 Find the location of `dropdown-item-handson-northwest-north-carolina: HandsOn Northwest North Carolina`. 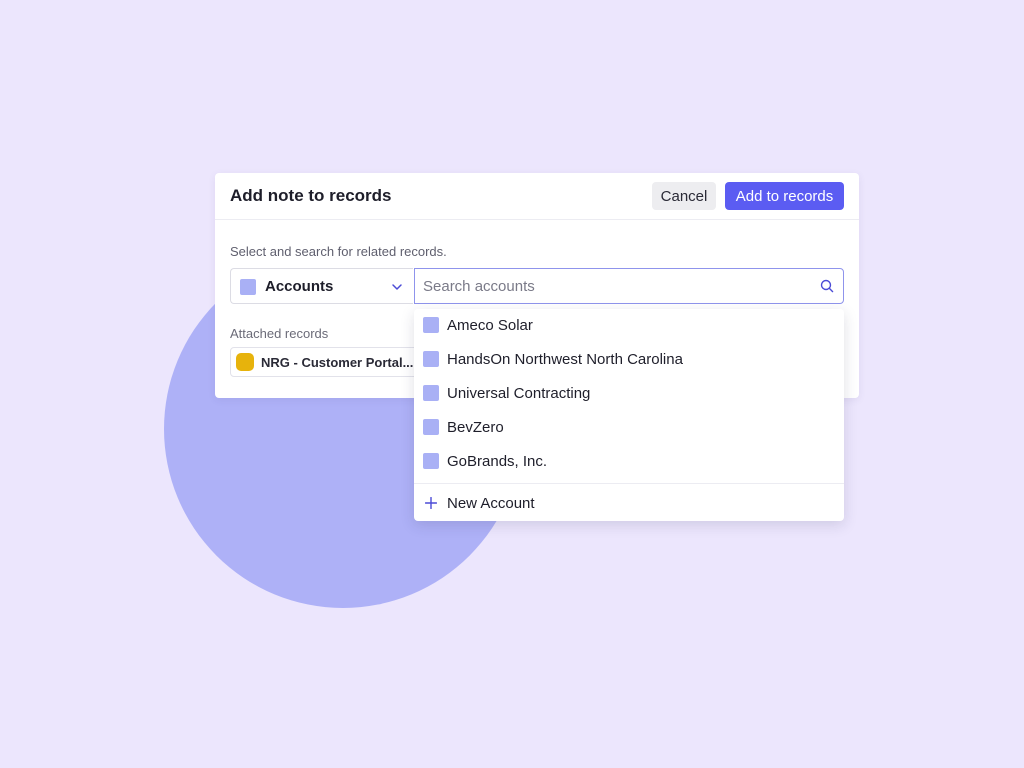

dropdown-item-handson-northwest-north-carolina: HandsOn Northwest North Carolina is located at coordinates (629, 360).